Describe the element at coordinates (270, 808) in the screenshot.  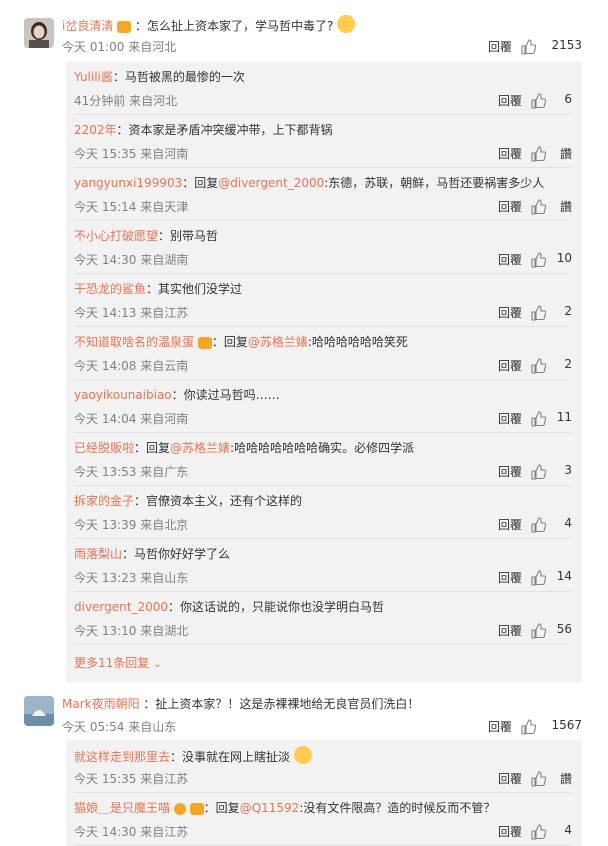
I see `mention-link: @Q11592` at that location.